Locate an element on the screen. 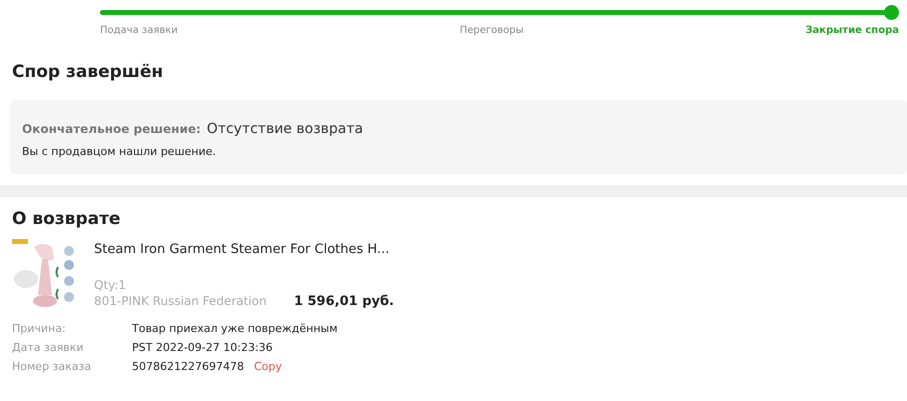 Image resolution: width=907 pixels, height=401 pixels. detail-value: Товар приехал уже повреждённым is located at coordinates (235, 328).